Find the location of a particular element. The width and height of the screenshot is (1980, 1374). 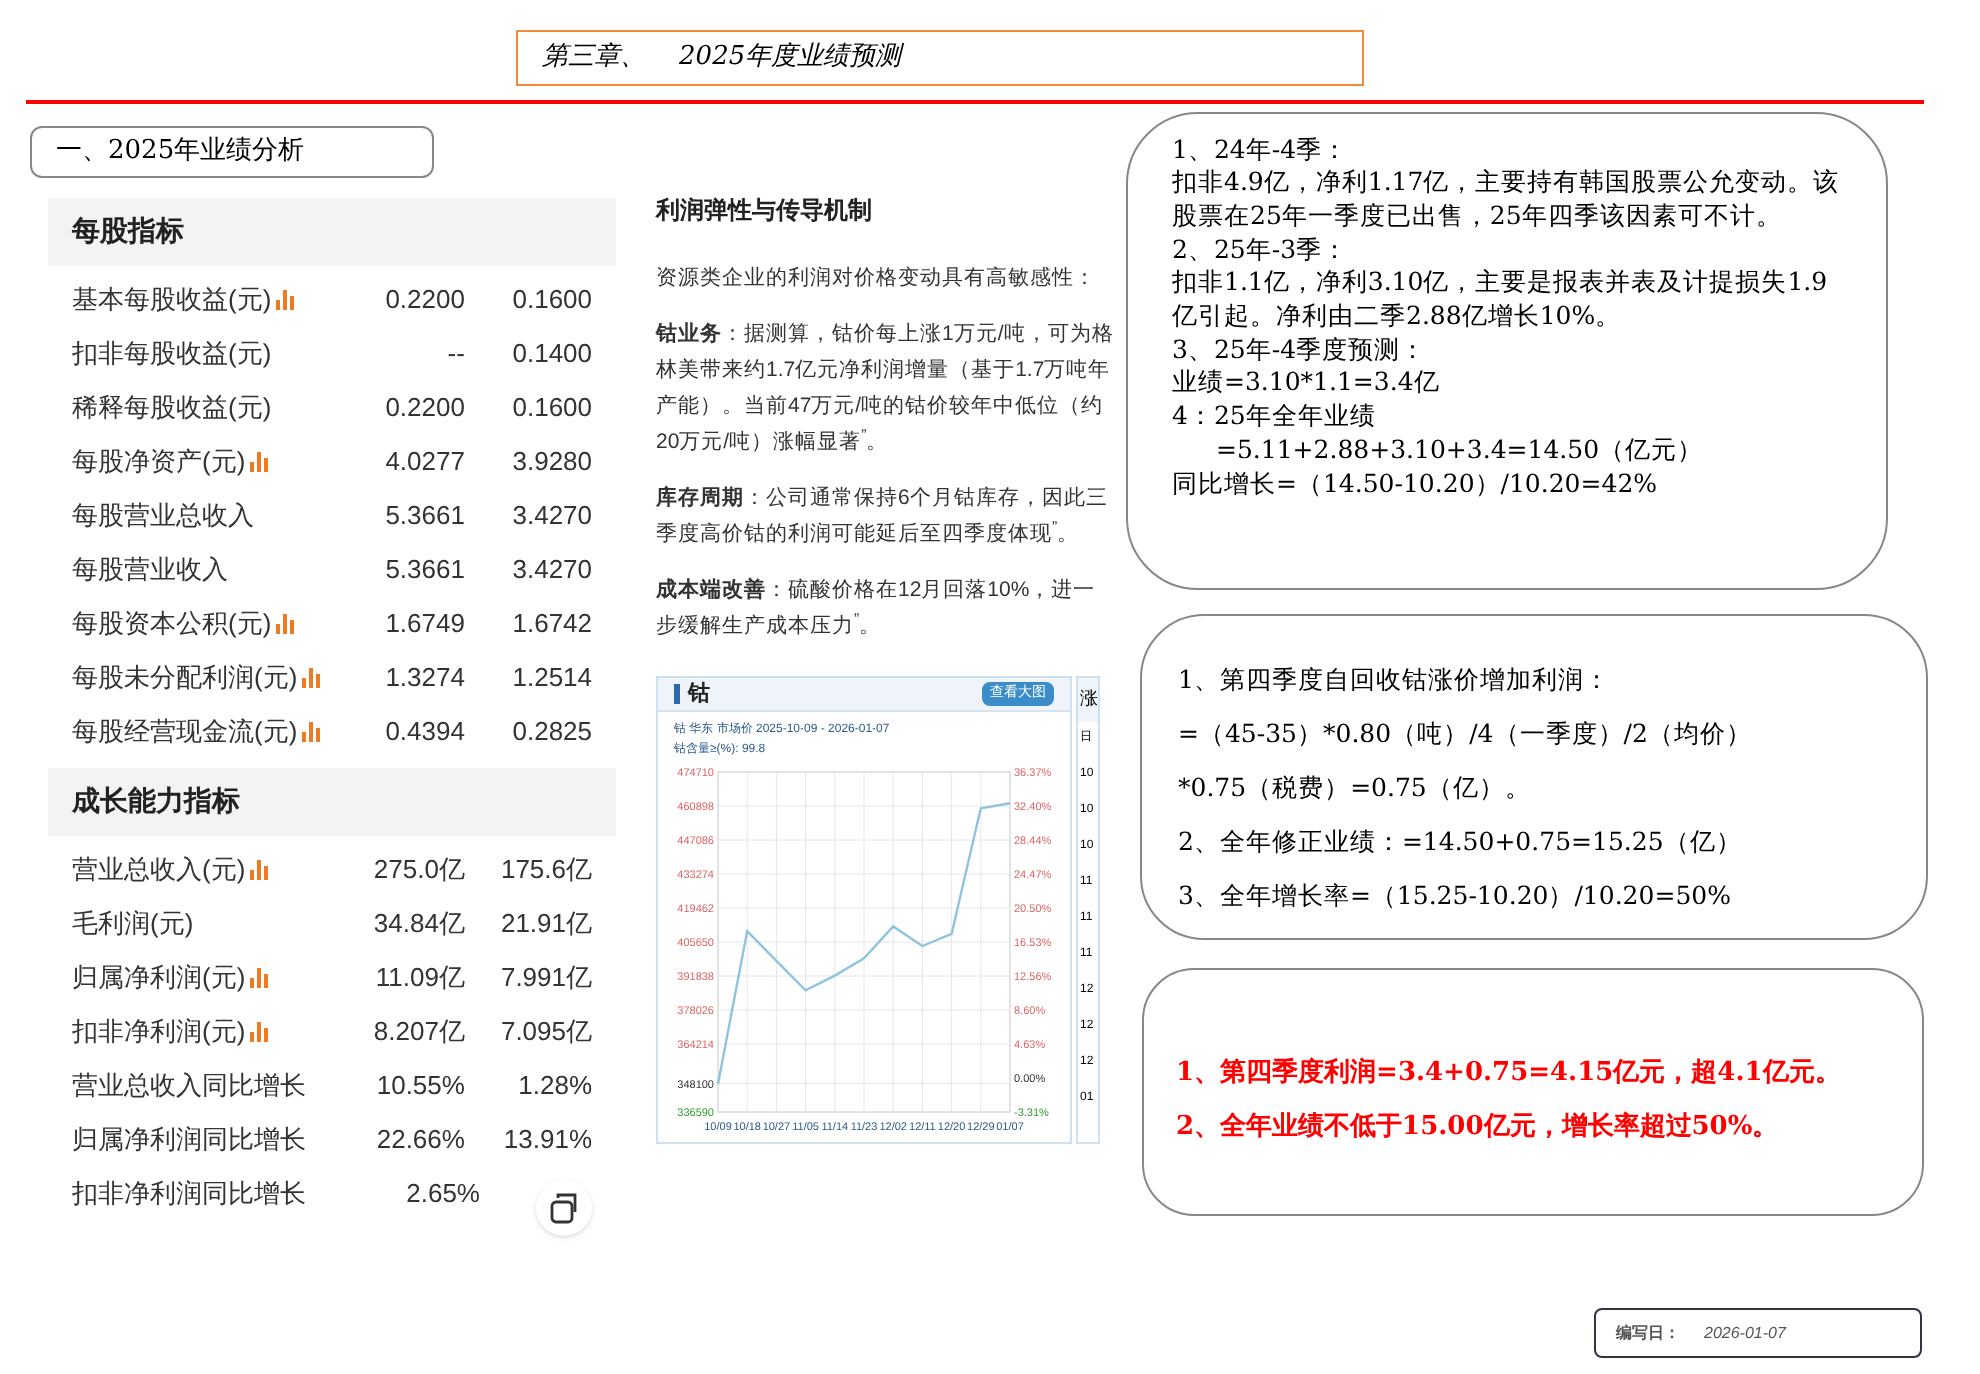

indicator-label: 扣非净利润同比增长 is located at coordinates (189, 1194).